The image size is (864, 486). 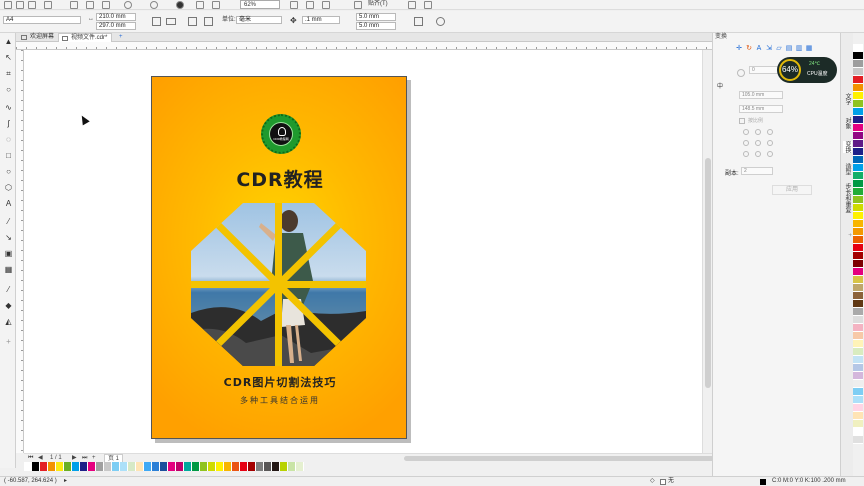 I want to click on portrait-icon, so click(x=156, y=21).